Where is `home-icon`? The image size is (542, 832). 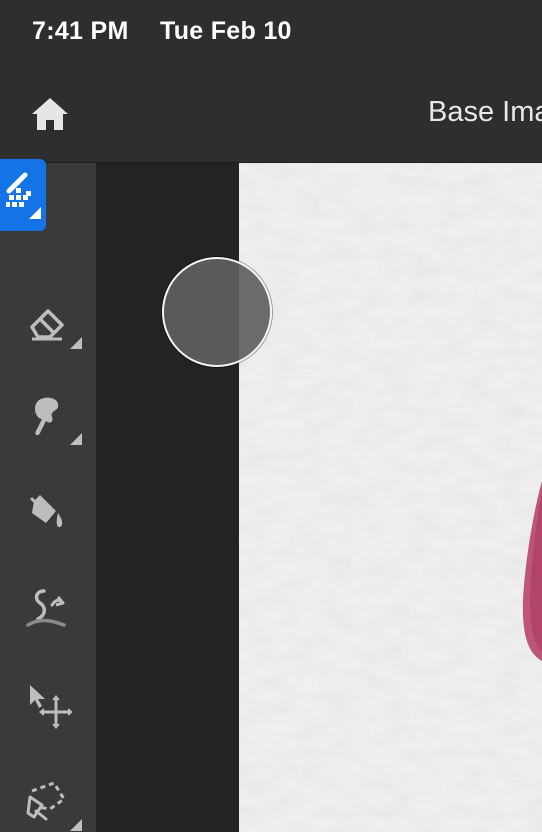 home-icon is located at coordinates (50, 114).